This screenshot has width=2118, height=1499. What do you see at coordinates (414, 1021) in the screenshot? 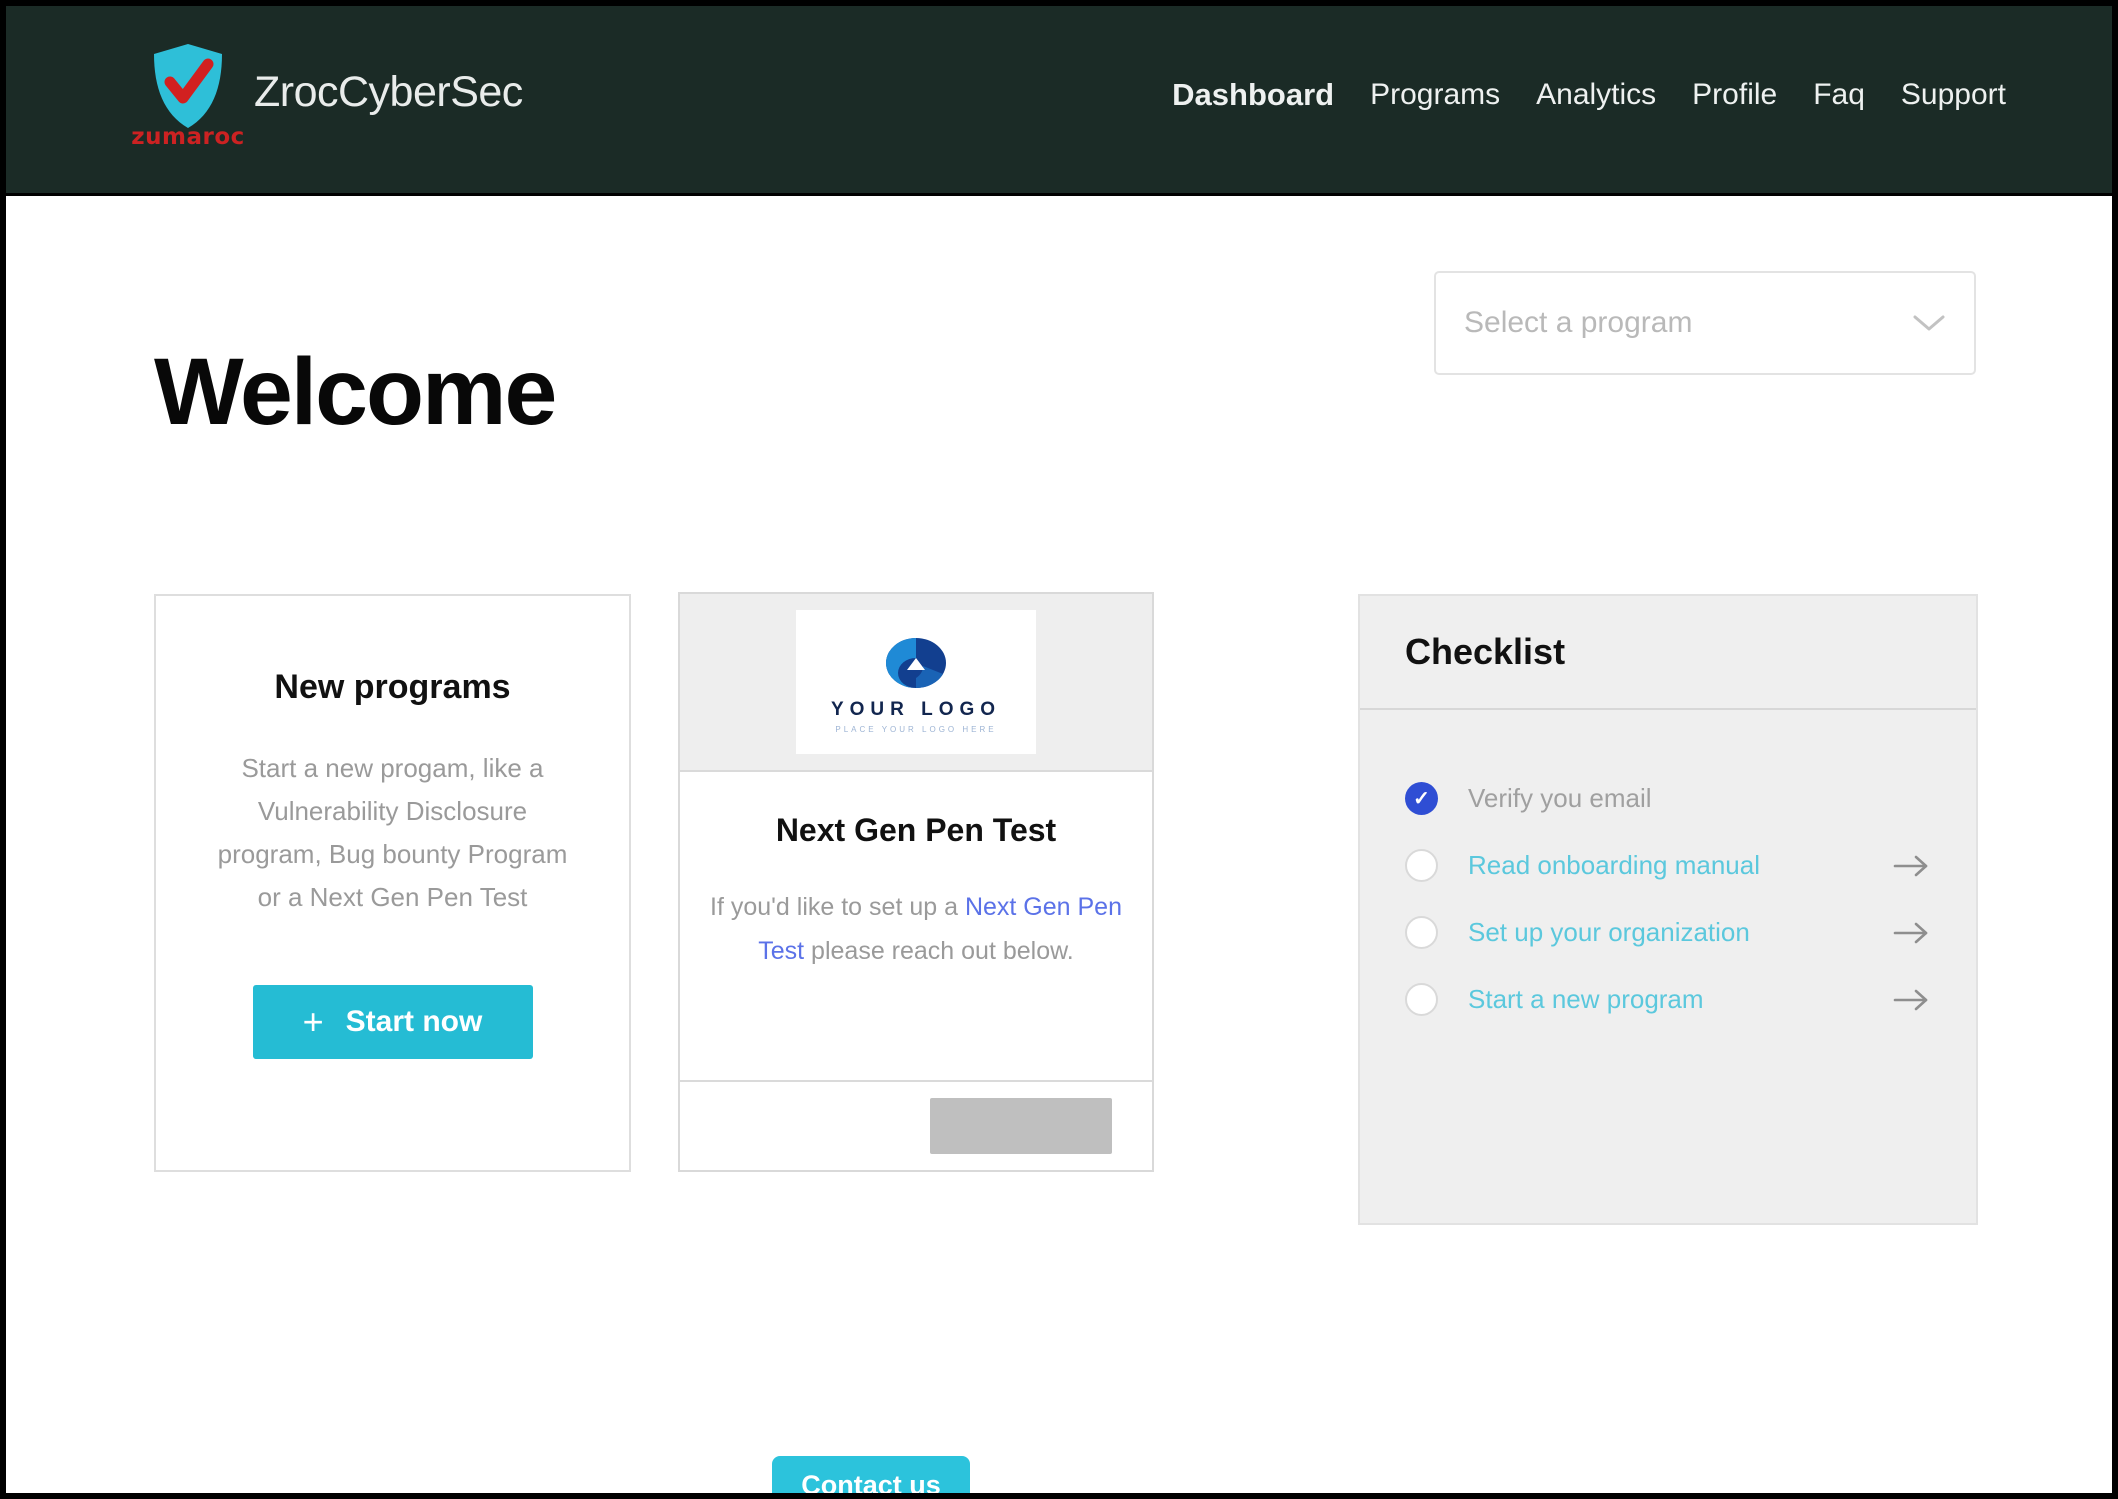
I see `start-now-label: Start now` at bounding box center [414, 1021].